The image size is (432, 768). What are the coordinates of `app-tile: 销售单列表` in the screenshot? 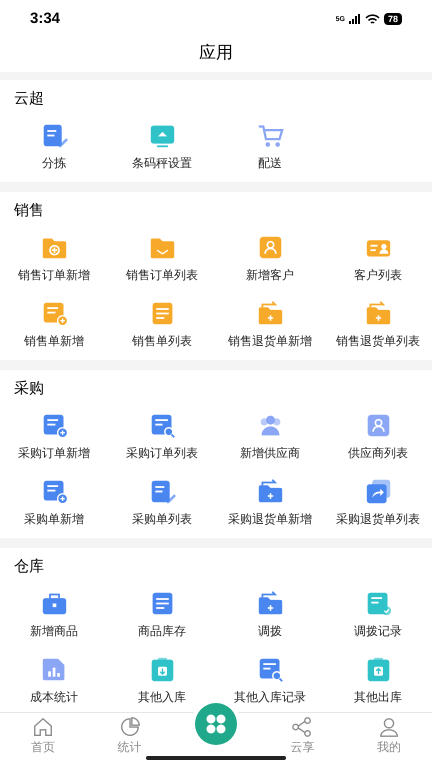 It's located at (162, 324).